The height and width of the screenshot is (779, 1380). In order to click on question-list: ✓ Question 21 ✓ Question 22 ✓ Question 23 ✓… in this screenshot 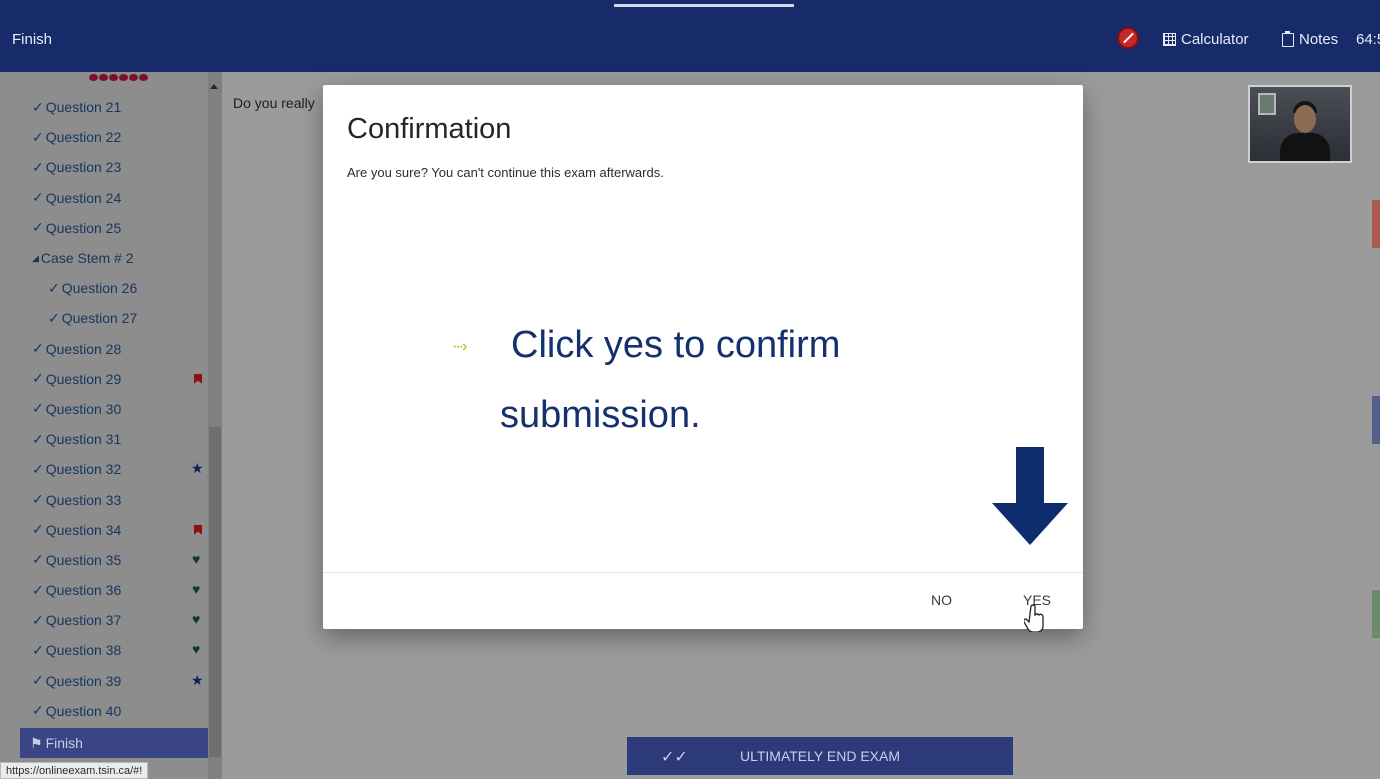, I will do `click(104, 409)`.